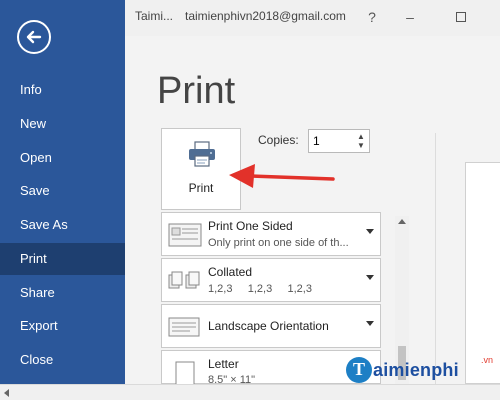 Image resolution: width=500 pixels, height=400 pixels. I want to click on maximize-icon, so click(461, 17).